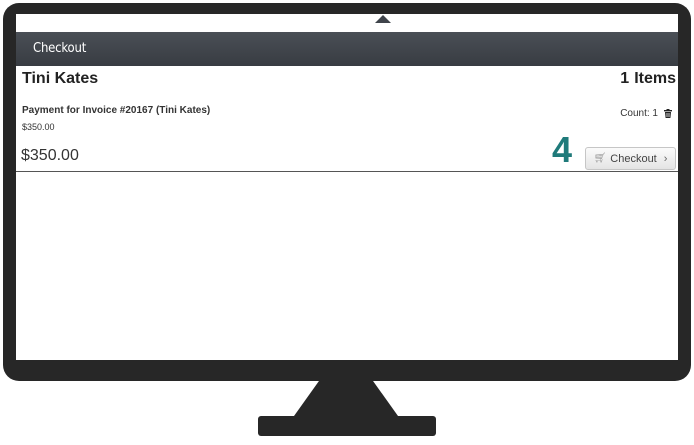  What do you see at coordinates (562, 149) in the screenshot?
I see `step-number-annotation: 4` at bounding box center [562, 149].